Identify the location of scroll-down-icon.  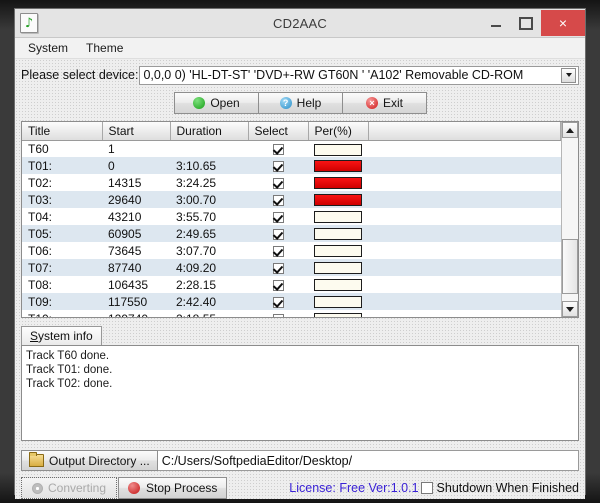
(570, 309).